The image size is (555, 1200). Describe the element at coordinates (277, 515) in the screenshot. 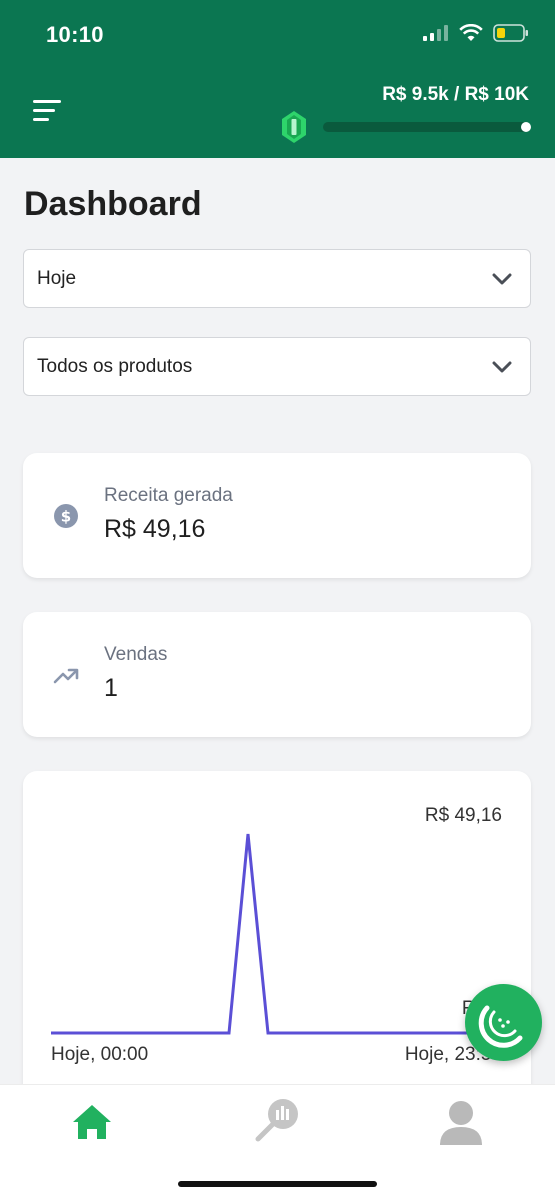

I see `revenue-card: $ Receita gerada R$ 49,16` at that location.